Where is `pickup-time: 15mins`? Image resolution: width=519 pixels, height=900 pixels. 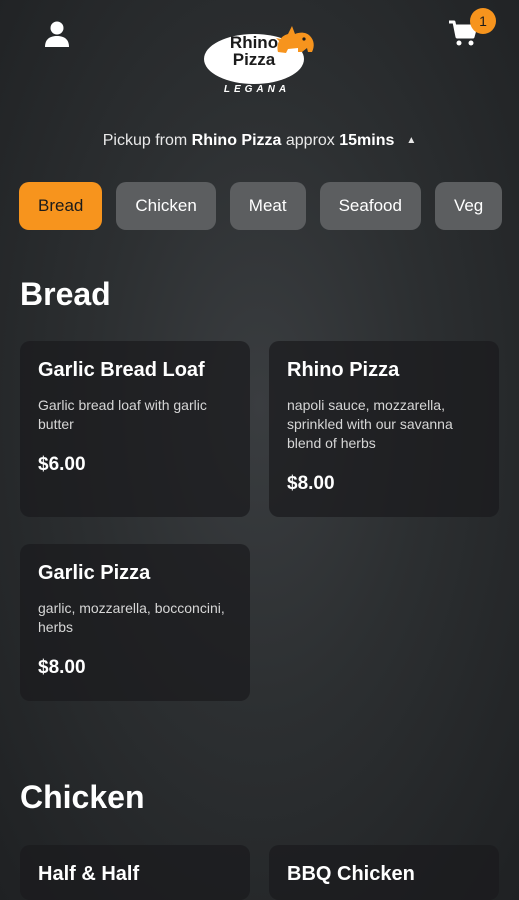
pickup-time: 15mins is located at coordinates (367, 140).